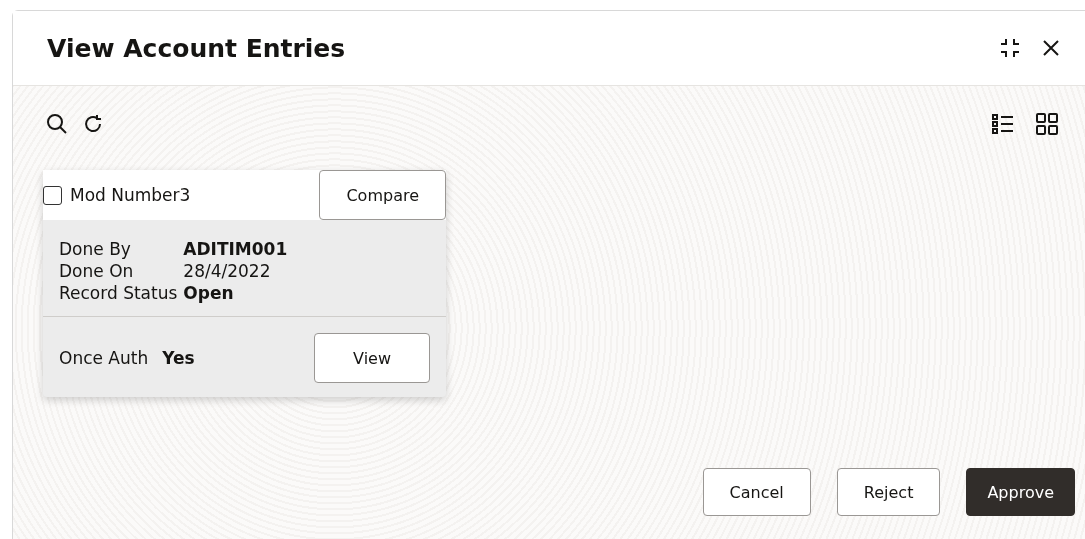 The width and height of the screenshot is (1085, 539). I want to click on view-button: View, so click(372, 358).